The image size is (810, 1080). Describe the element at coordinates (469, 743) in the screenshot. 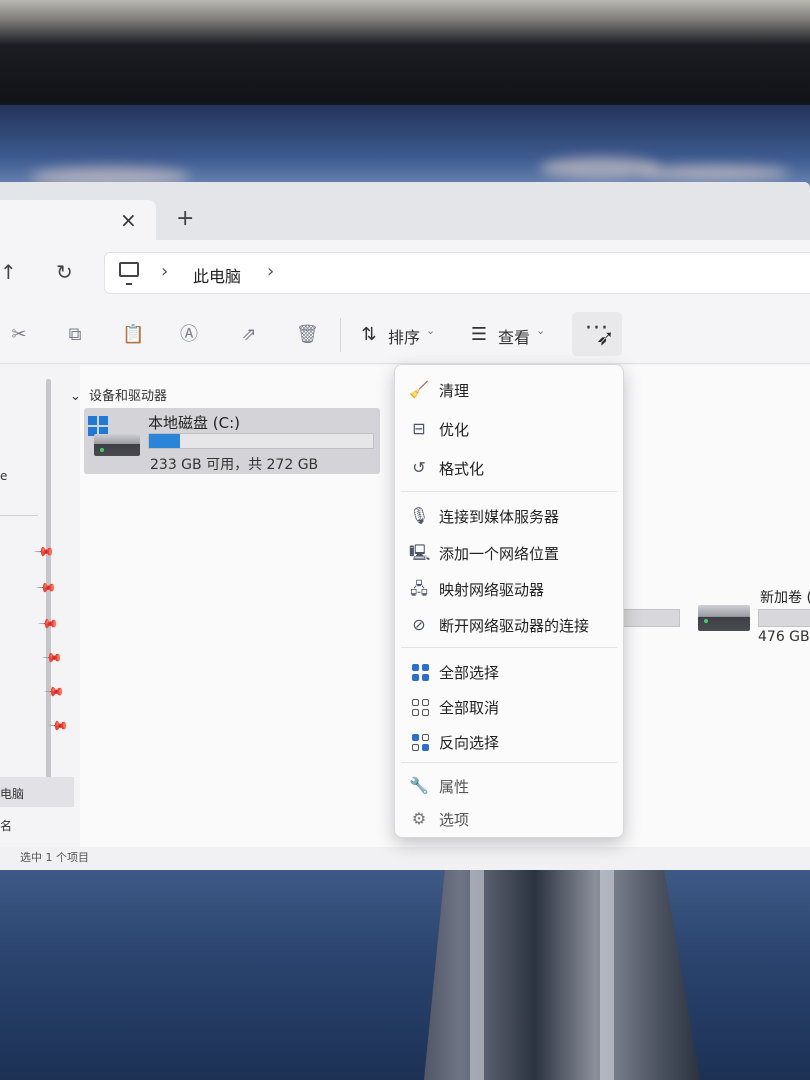

I see `menu-item-label: 反向选择` at that location.